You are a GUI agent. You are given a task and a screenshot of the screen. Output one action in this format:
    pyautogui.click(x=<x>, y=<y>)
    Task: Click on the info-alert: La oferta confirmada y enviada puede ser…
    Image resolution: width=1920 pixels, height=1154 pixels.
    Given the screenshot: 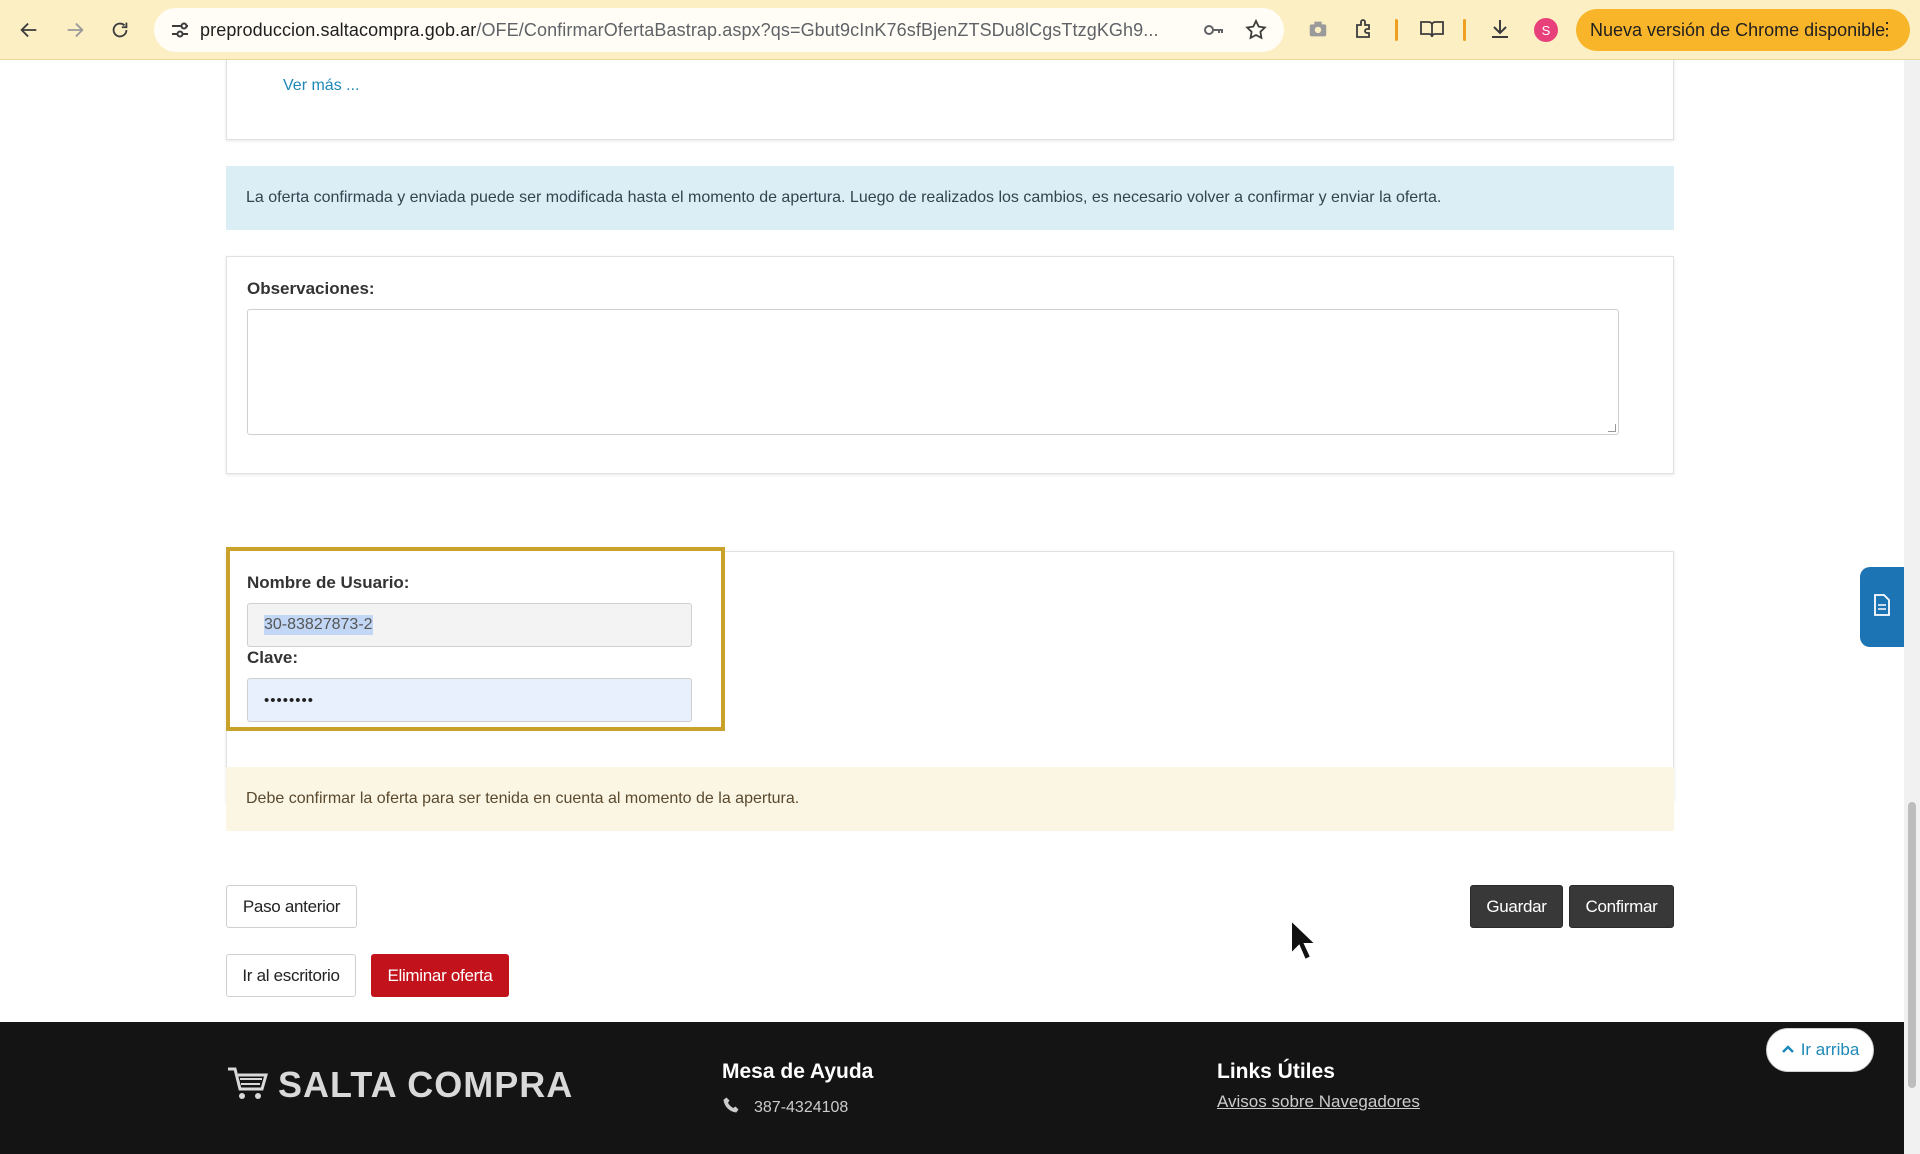 What is the action you would take?
    pyautogui.click(x=950, y=198)
    